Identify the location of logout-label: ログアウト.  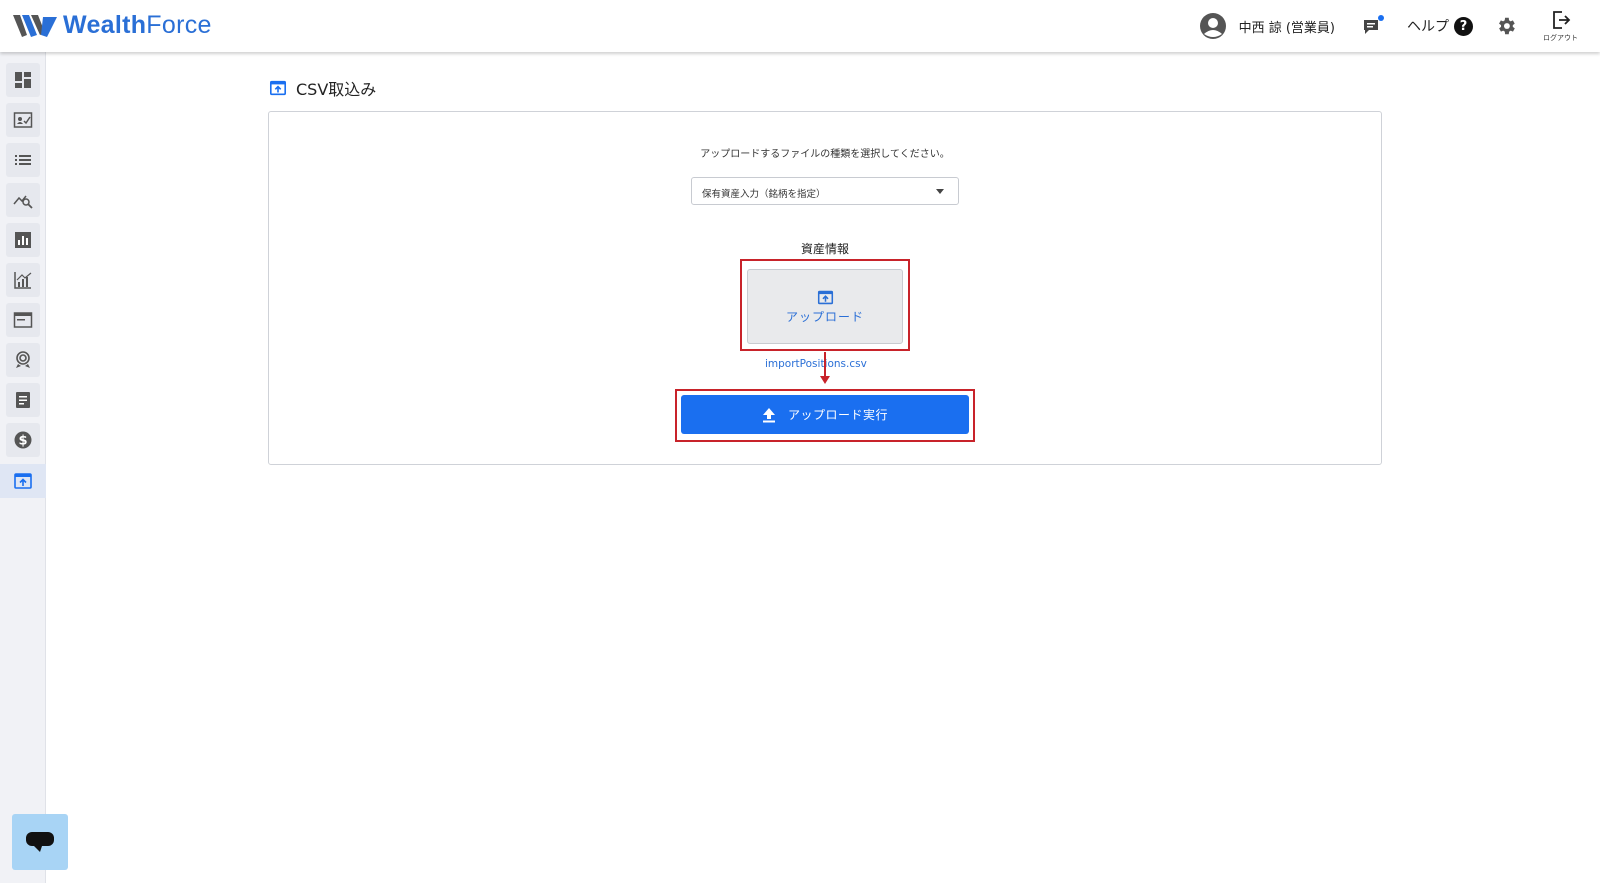
(1560, 38).